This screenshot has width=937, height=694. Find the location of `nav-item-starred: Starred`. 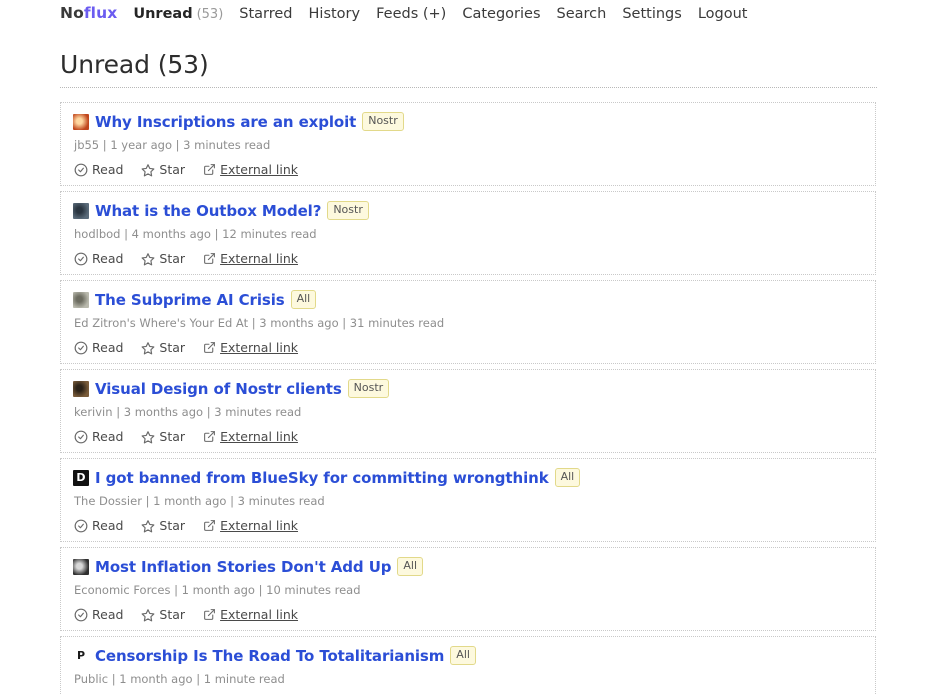

nav-item-starred: Starred is located at coordinates (265, 14).